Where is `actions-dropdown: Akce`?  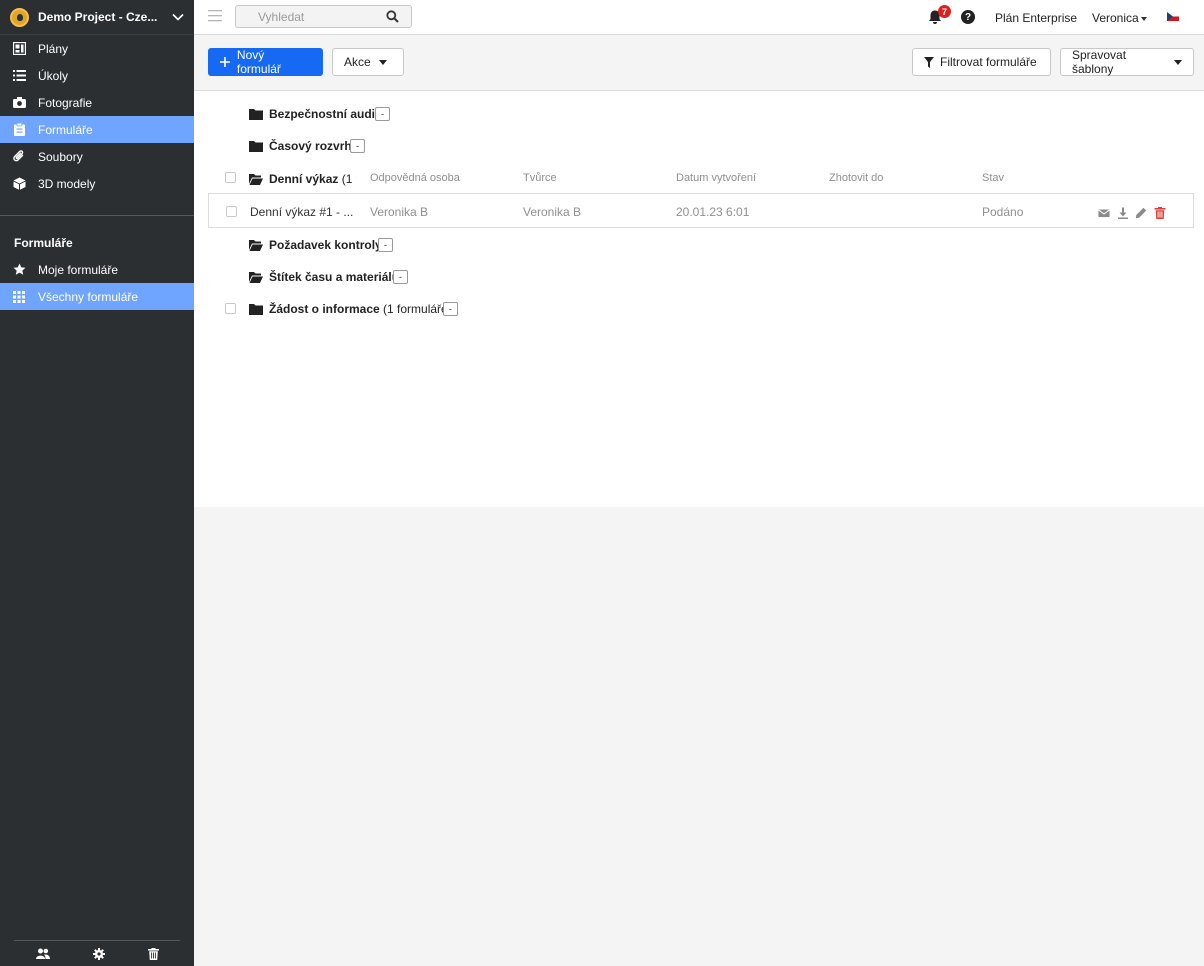
actions-dropdown: Akce is located at coordinates (368, 62).